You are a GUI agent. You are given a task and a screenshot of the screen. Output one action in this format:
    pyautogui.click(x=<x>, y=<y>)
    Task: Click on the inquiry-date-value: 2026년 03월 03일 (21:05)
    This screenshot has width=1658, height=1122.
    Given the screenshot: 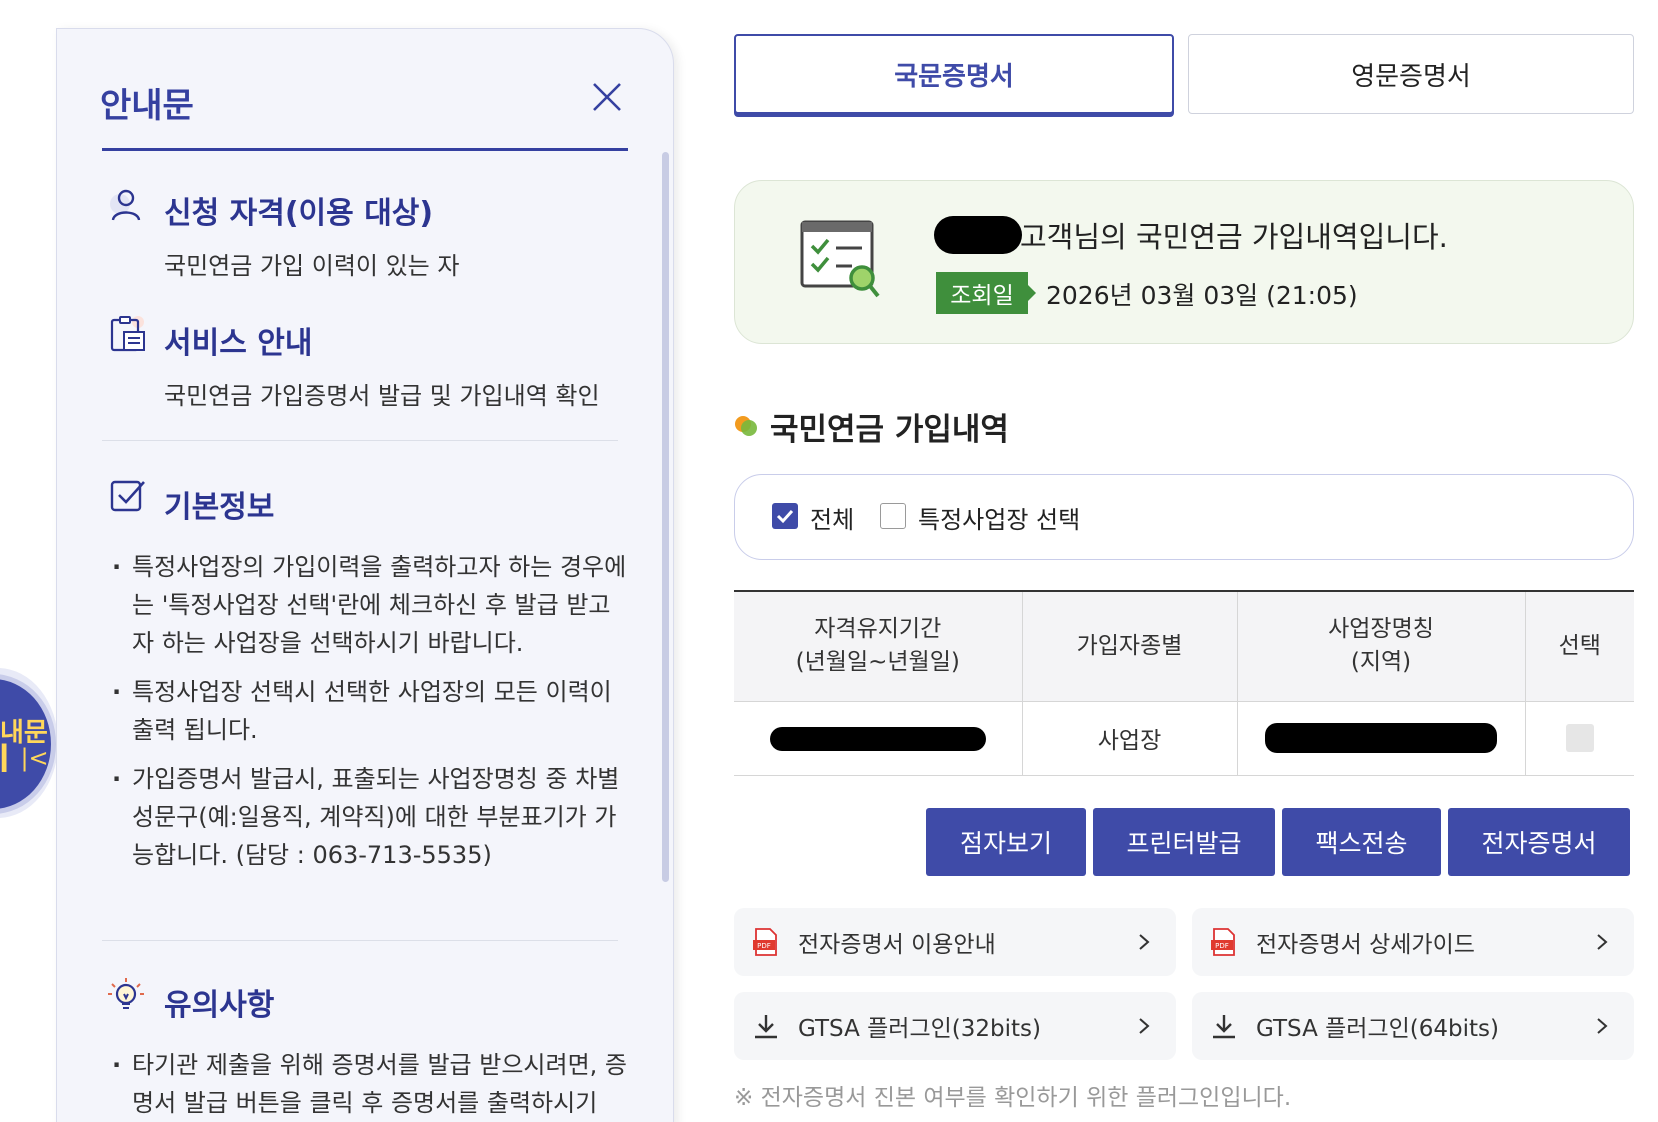 What is the action you would take?
    pyautogui.click(x=1202, y=295)
    